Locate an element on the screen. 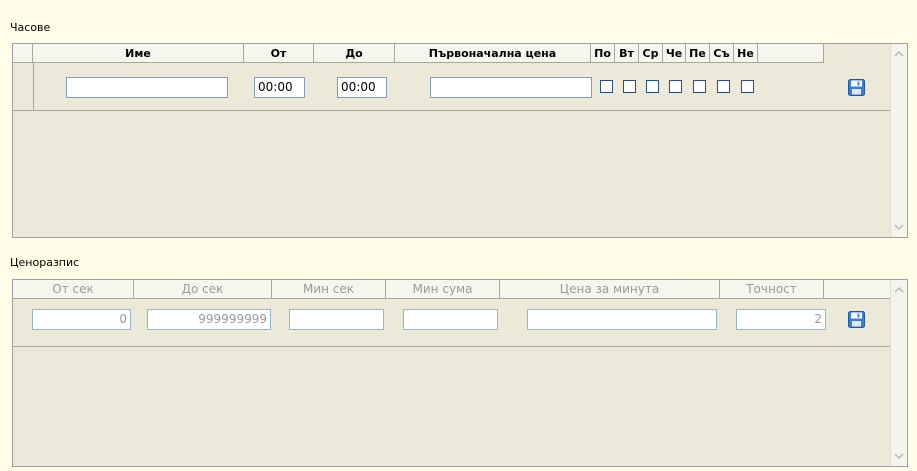 Image resolution: width=917 pixels, height=471 pixels. precision-input: 2 is located at coordinates (781, 319).